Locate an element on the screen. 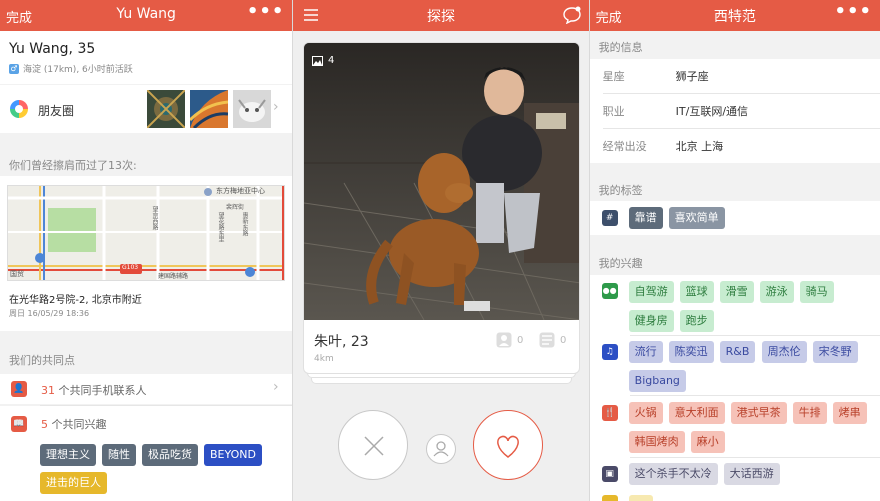  music-tag: R&B is located at coordinates (737, 352).